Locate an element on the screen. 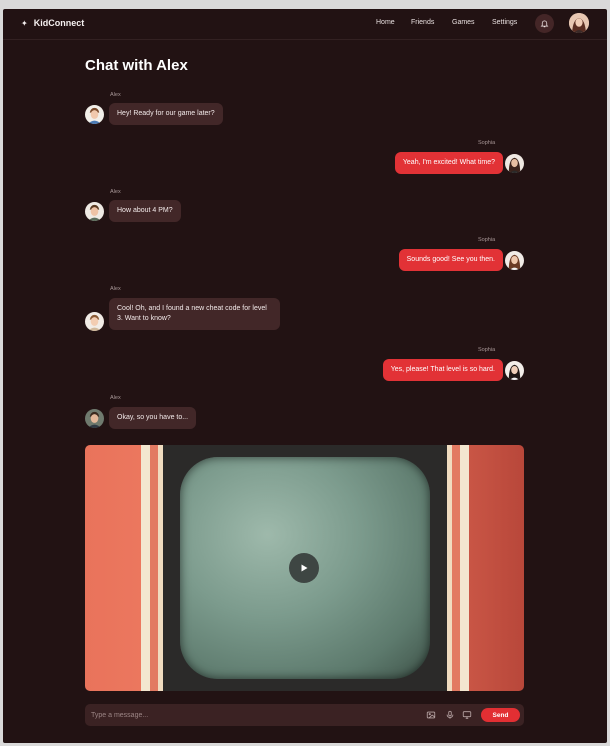 This screenshot has width=610, height=746. page-title: Chat with Alex is located at coordinates (136, 65).